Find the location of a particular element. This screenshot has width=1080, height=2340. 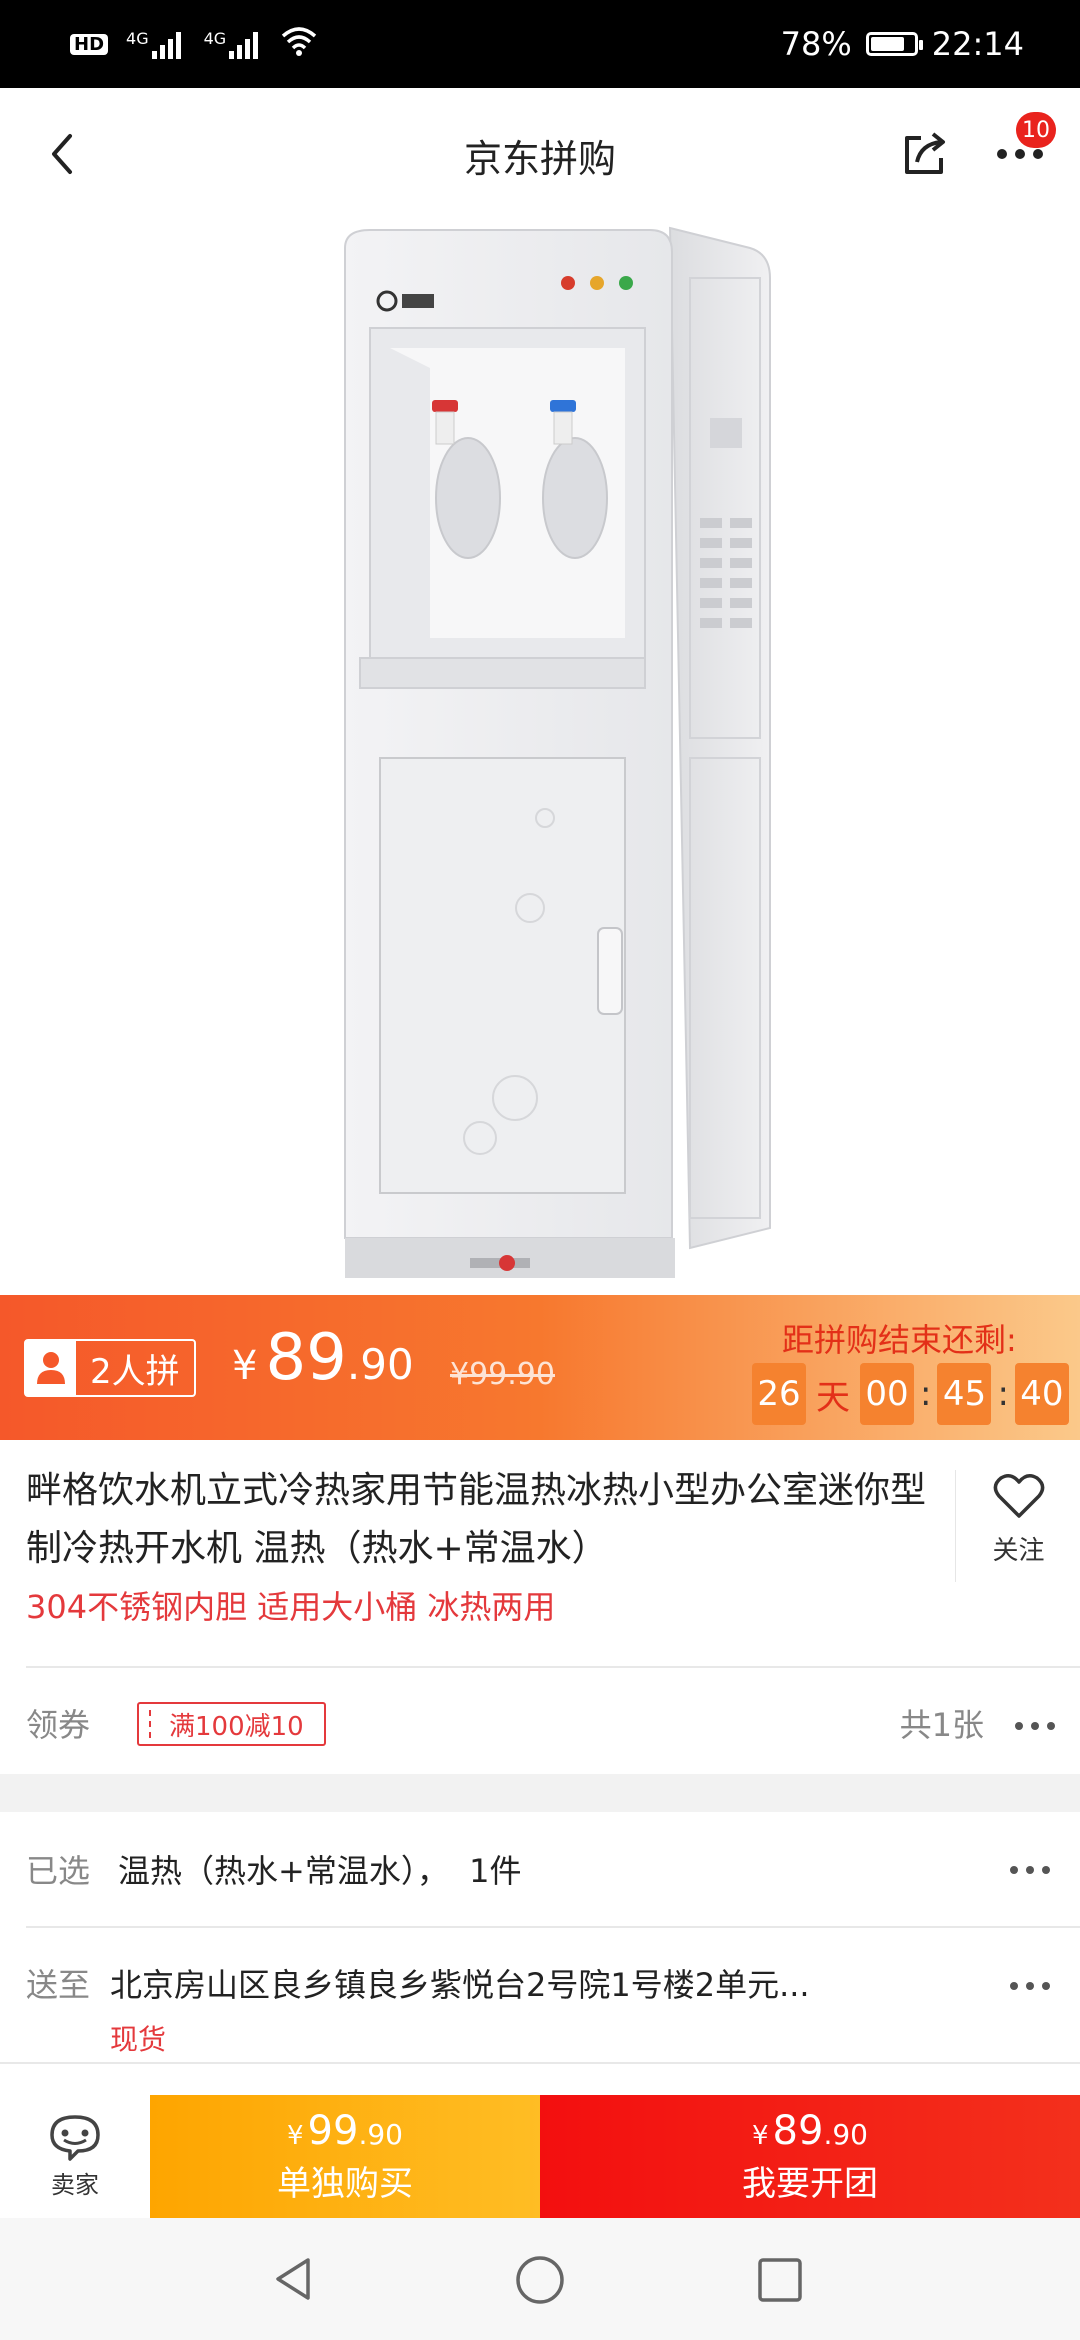

circle-home-icon is located at coordinates (540, 2280).